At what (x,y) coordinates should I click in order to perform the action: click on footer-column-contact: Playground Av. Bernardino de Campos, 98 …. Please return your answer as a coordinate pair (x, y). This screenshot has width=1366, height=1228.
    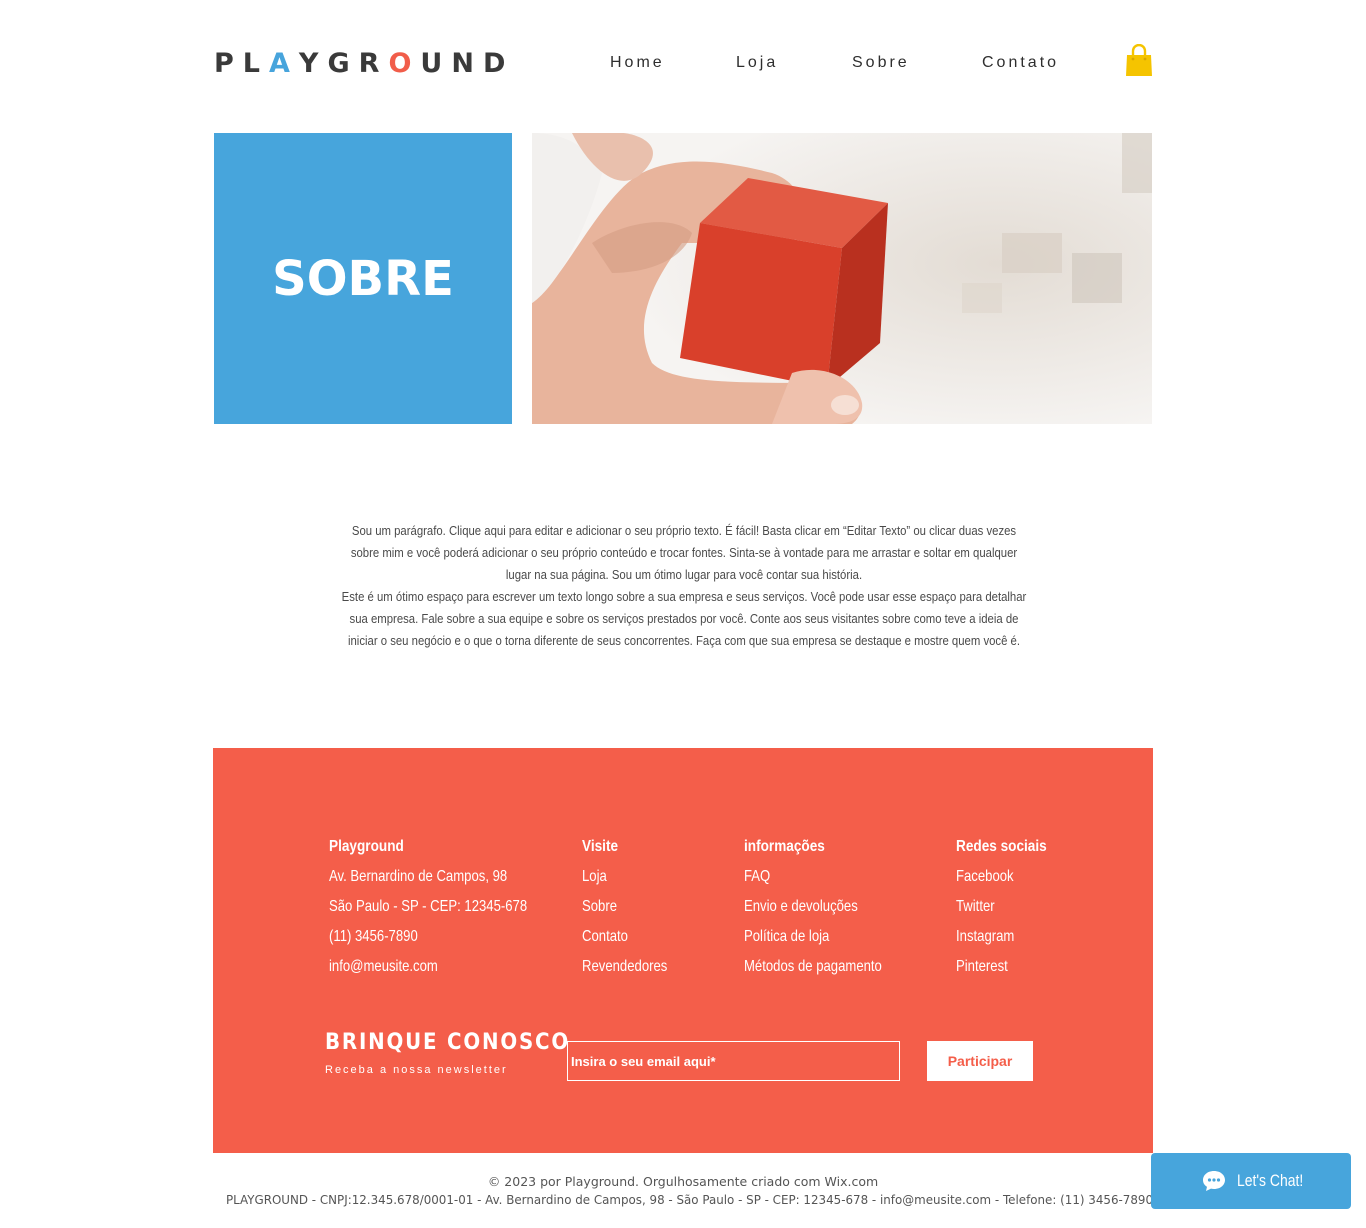
    Looking at the image, I should click on (450, 911).